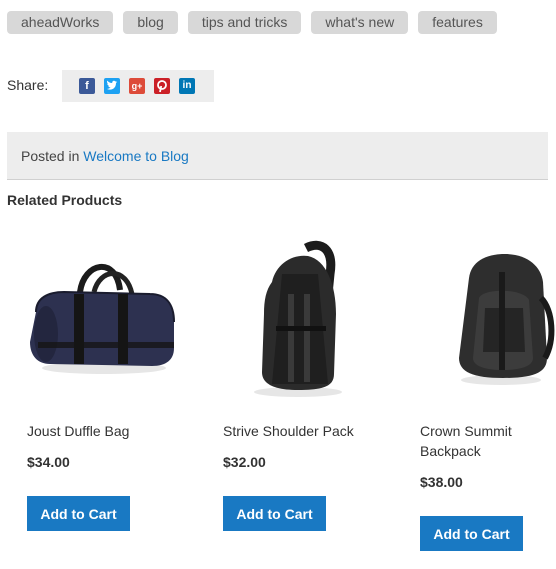  Describe the element at coordinates (288, 431) in the screenshot. I see `product-name: Strive Shoulder Pack` at that location.